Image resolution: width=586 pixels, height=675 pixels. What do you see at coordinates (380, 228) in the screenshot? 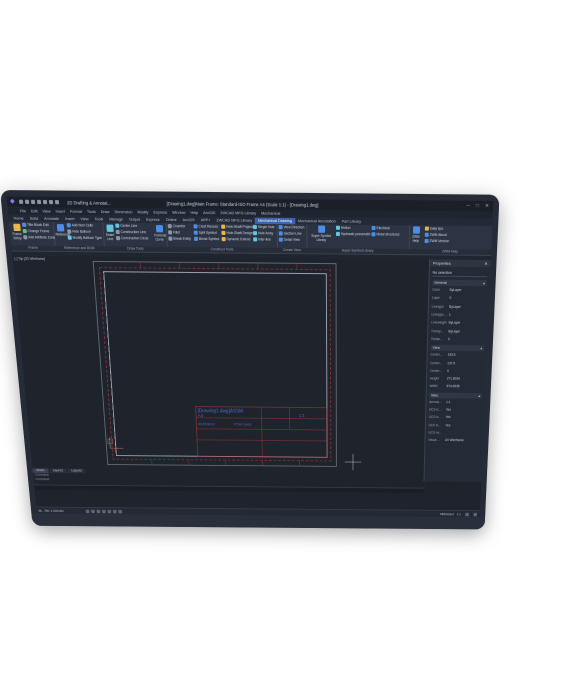
I see `electrical-button: Electrical` at bounding box center [380, 228].